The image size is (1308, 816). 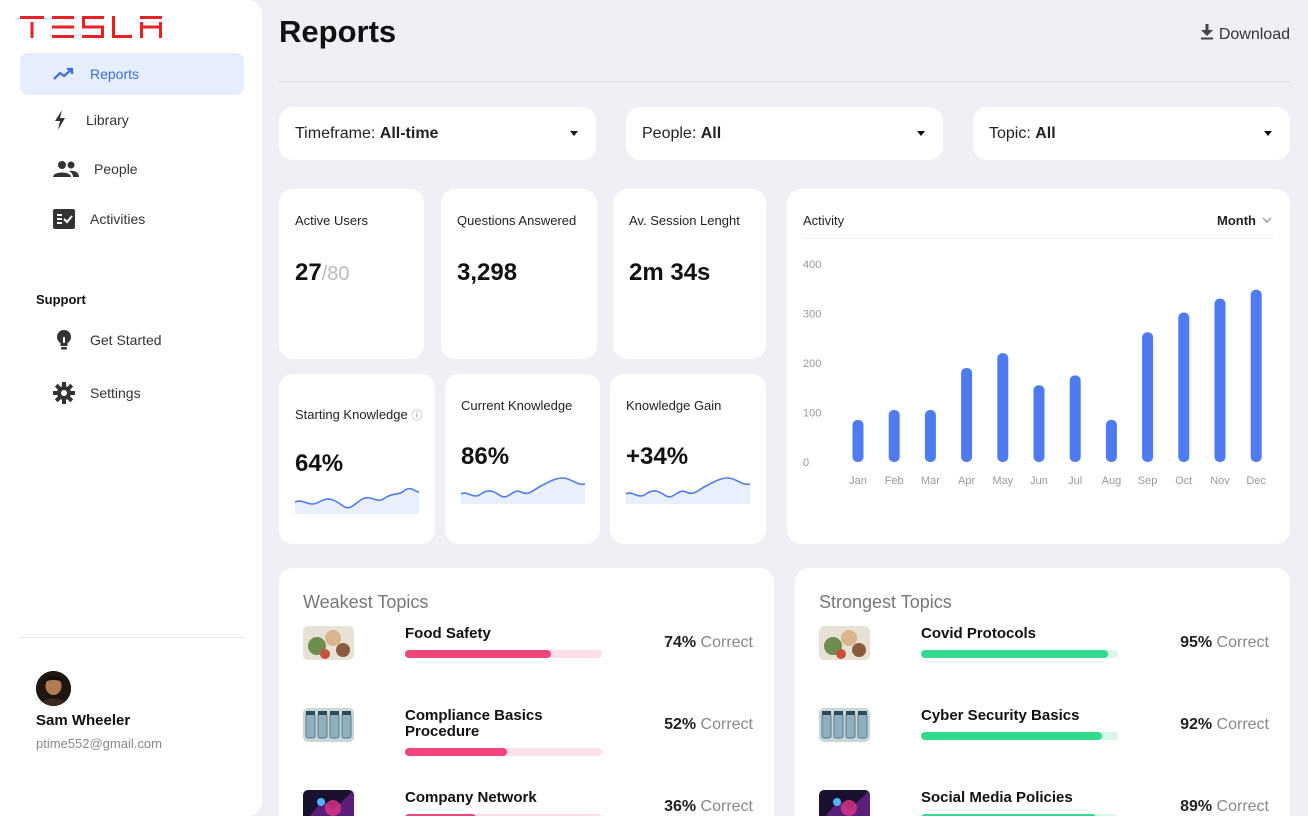 What do you see at coordinates (319, 463) in the screenshot?
I see `card-value: 64%` at bounding box center [319, 463].